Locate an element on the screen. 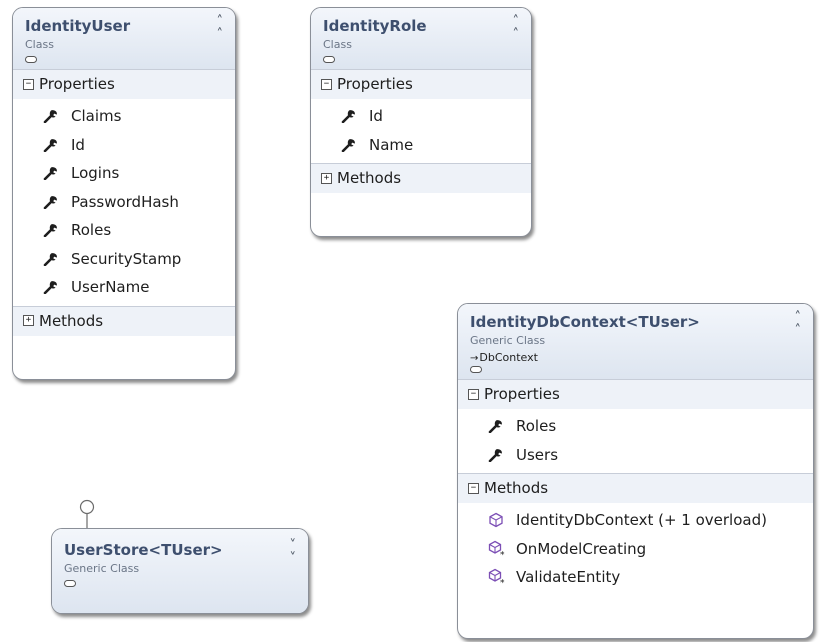 The width and height of the screenshot is (825, 642). base-class: →DbContext is located at coordinates (635, 357).